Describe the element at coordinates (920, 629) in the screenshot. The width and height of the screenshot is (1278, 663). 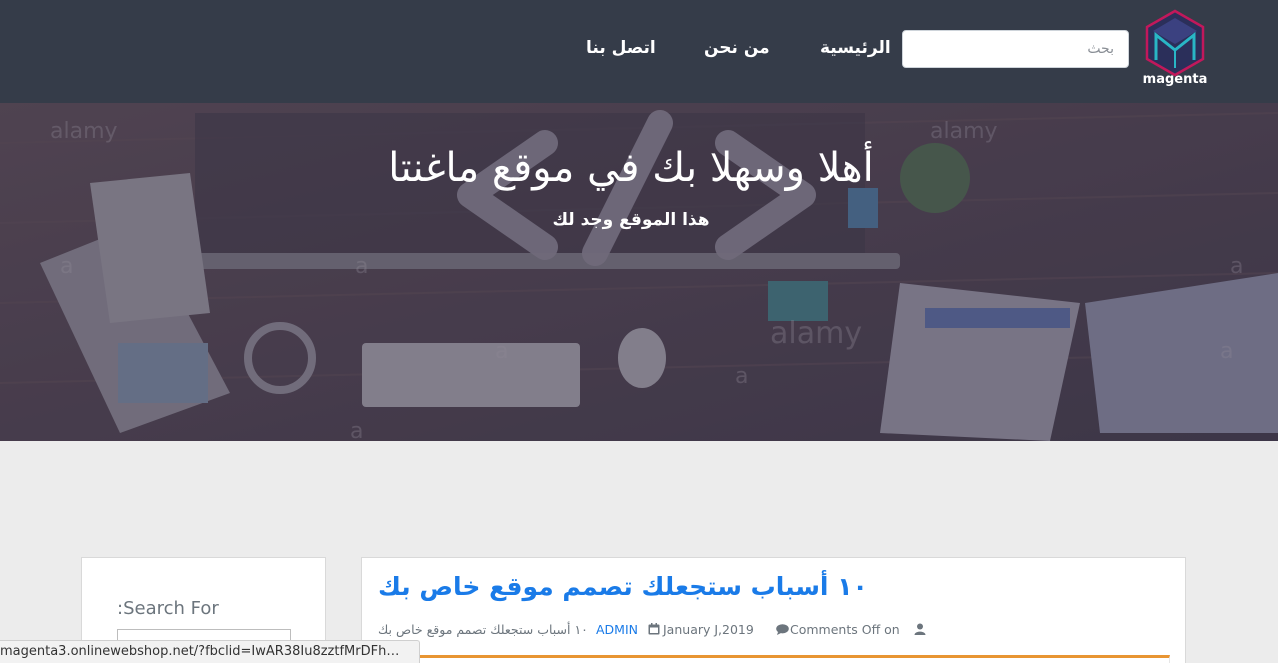
I see `user-icon` at that location.